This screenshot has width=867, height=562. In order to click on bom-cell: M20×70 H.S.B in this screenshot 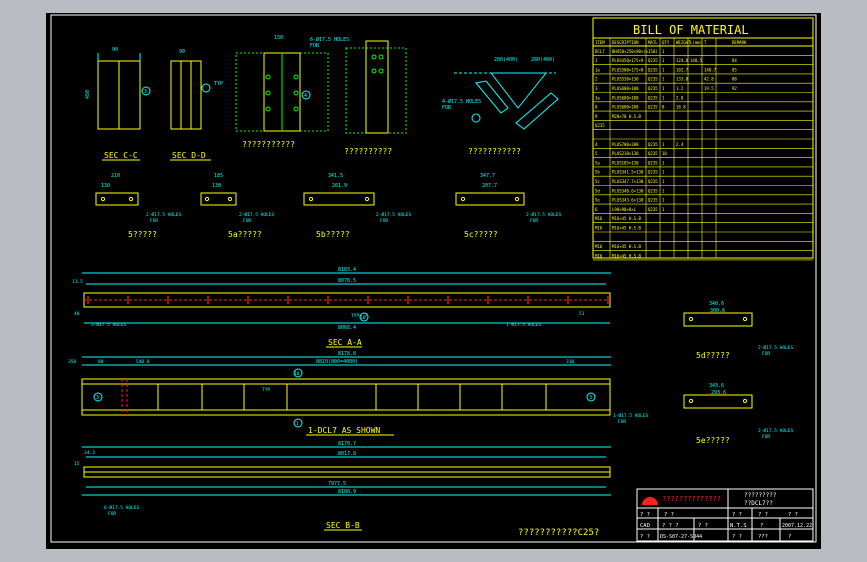, I will do `click(626, 116)`.